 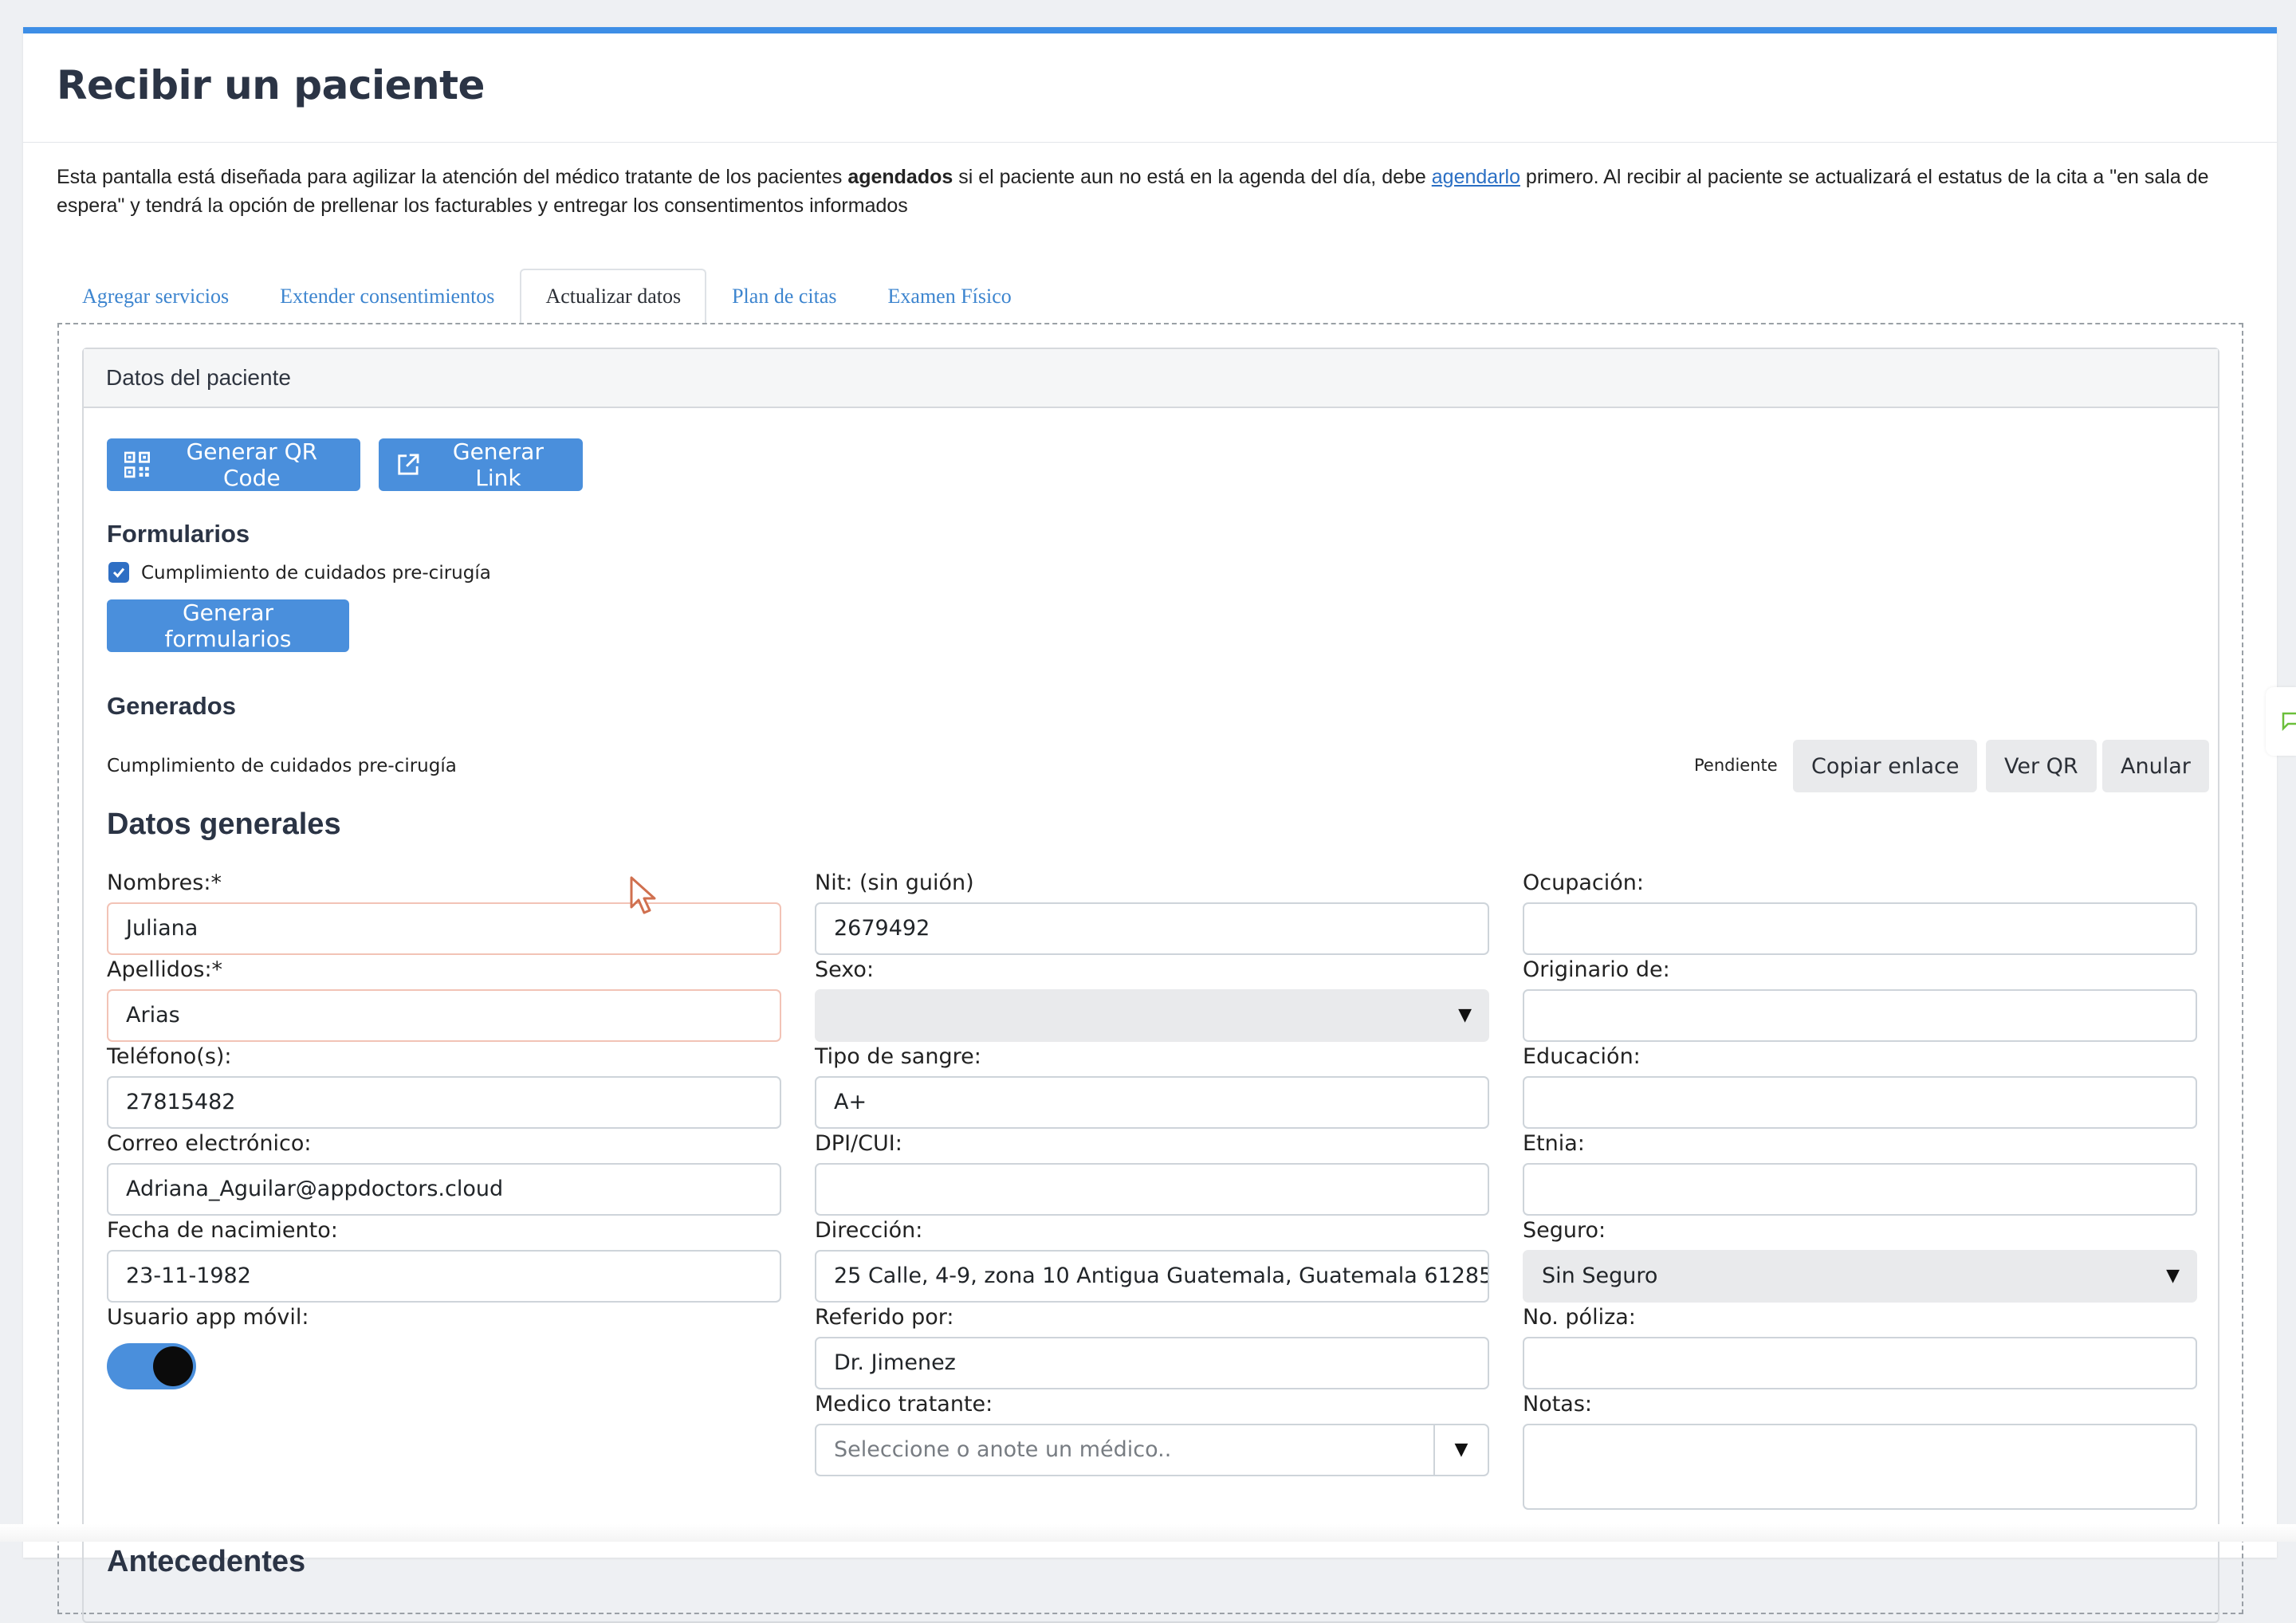 What do you see at coordinates (1148, 1533) in the screenshot?
I see `bottom-fade` at bounding box center [1148, 1533].